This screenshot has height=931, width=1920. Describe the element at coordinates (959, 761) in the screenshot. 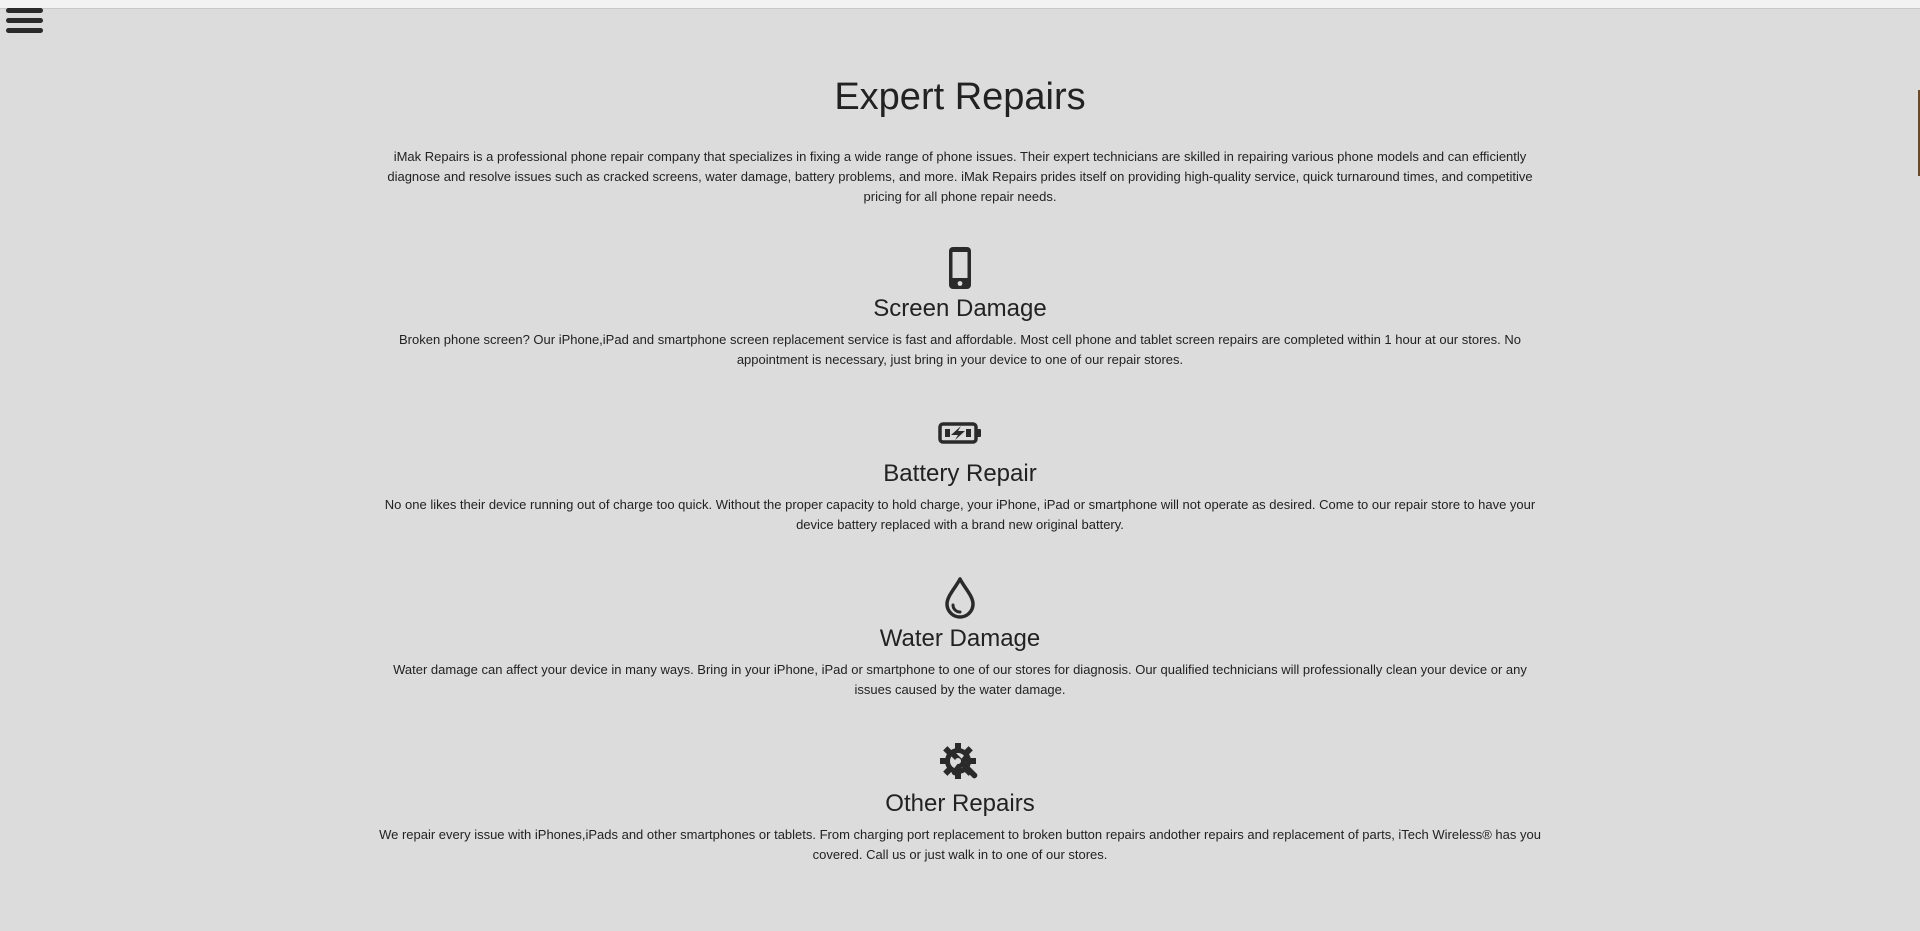

I see `gear-wrench-icon` at that location.